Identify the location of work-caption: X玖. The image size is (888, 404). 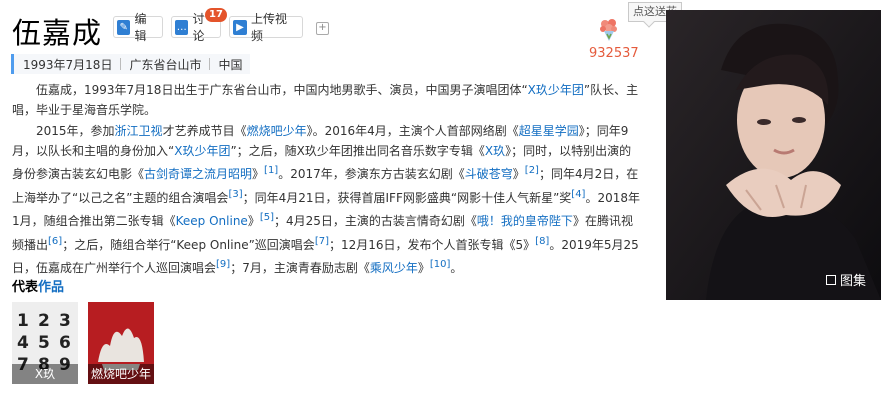
(45, 374).